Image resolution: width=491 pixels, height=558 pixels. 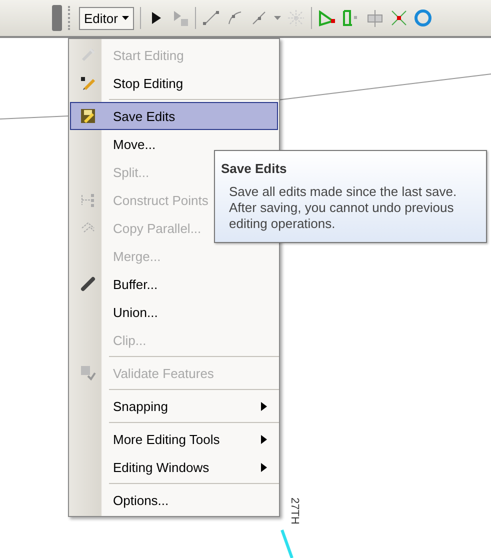 What do you see at coordinates (211, 18) in the screenshot?
I see `line-tool-icon` at bounding box center [211, 18].